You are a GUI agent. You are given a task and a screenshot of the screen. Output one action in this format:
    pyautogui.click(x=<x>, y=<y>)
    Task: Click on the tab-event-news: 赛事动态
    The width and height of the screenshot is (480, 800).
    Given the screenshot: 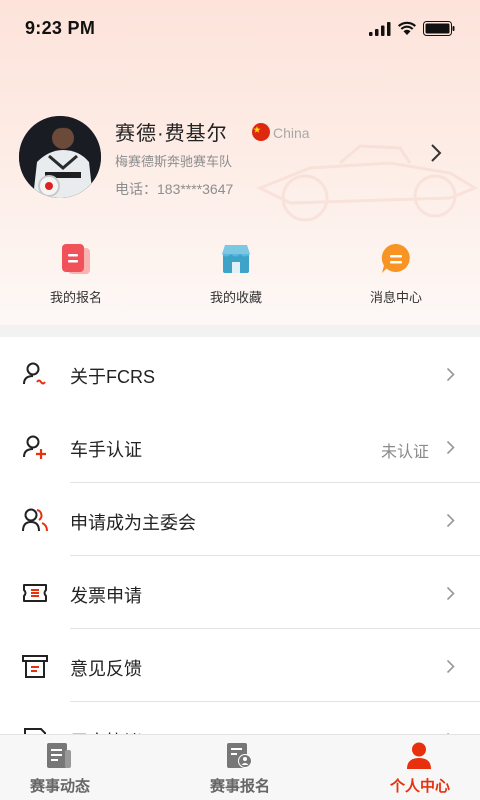 What is the action you would take?
    pyautogui.click(x=70, y=767)
    